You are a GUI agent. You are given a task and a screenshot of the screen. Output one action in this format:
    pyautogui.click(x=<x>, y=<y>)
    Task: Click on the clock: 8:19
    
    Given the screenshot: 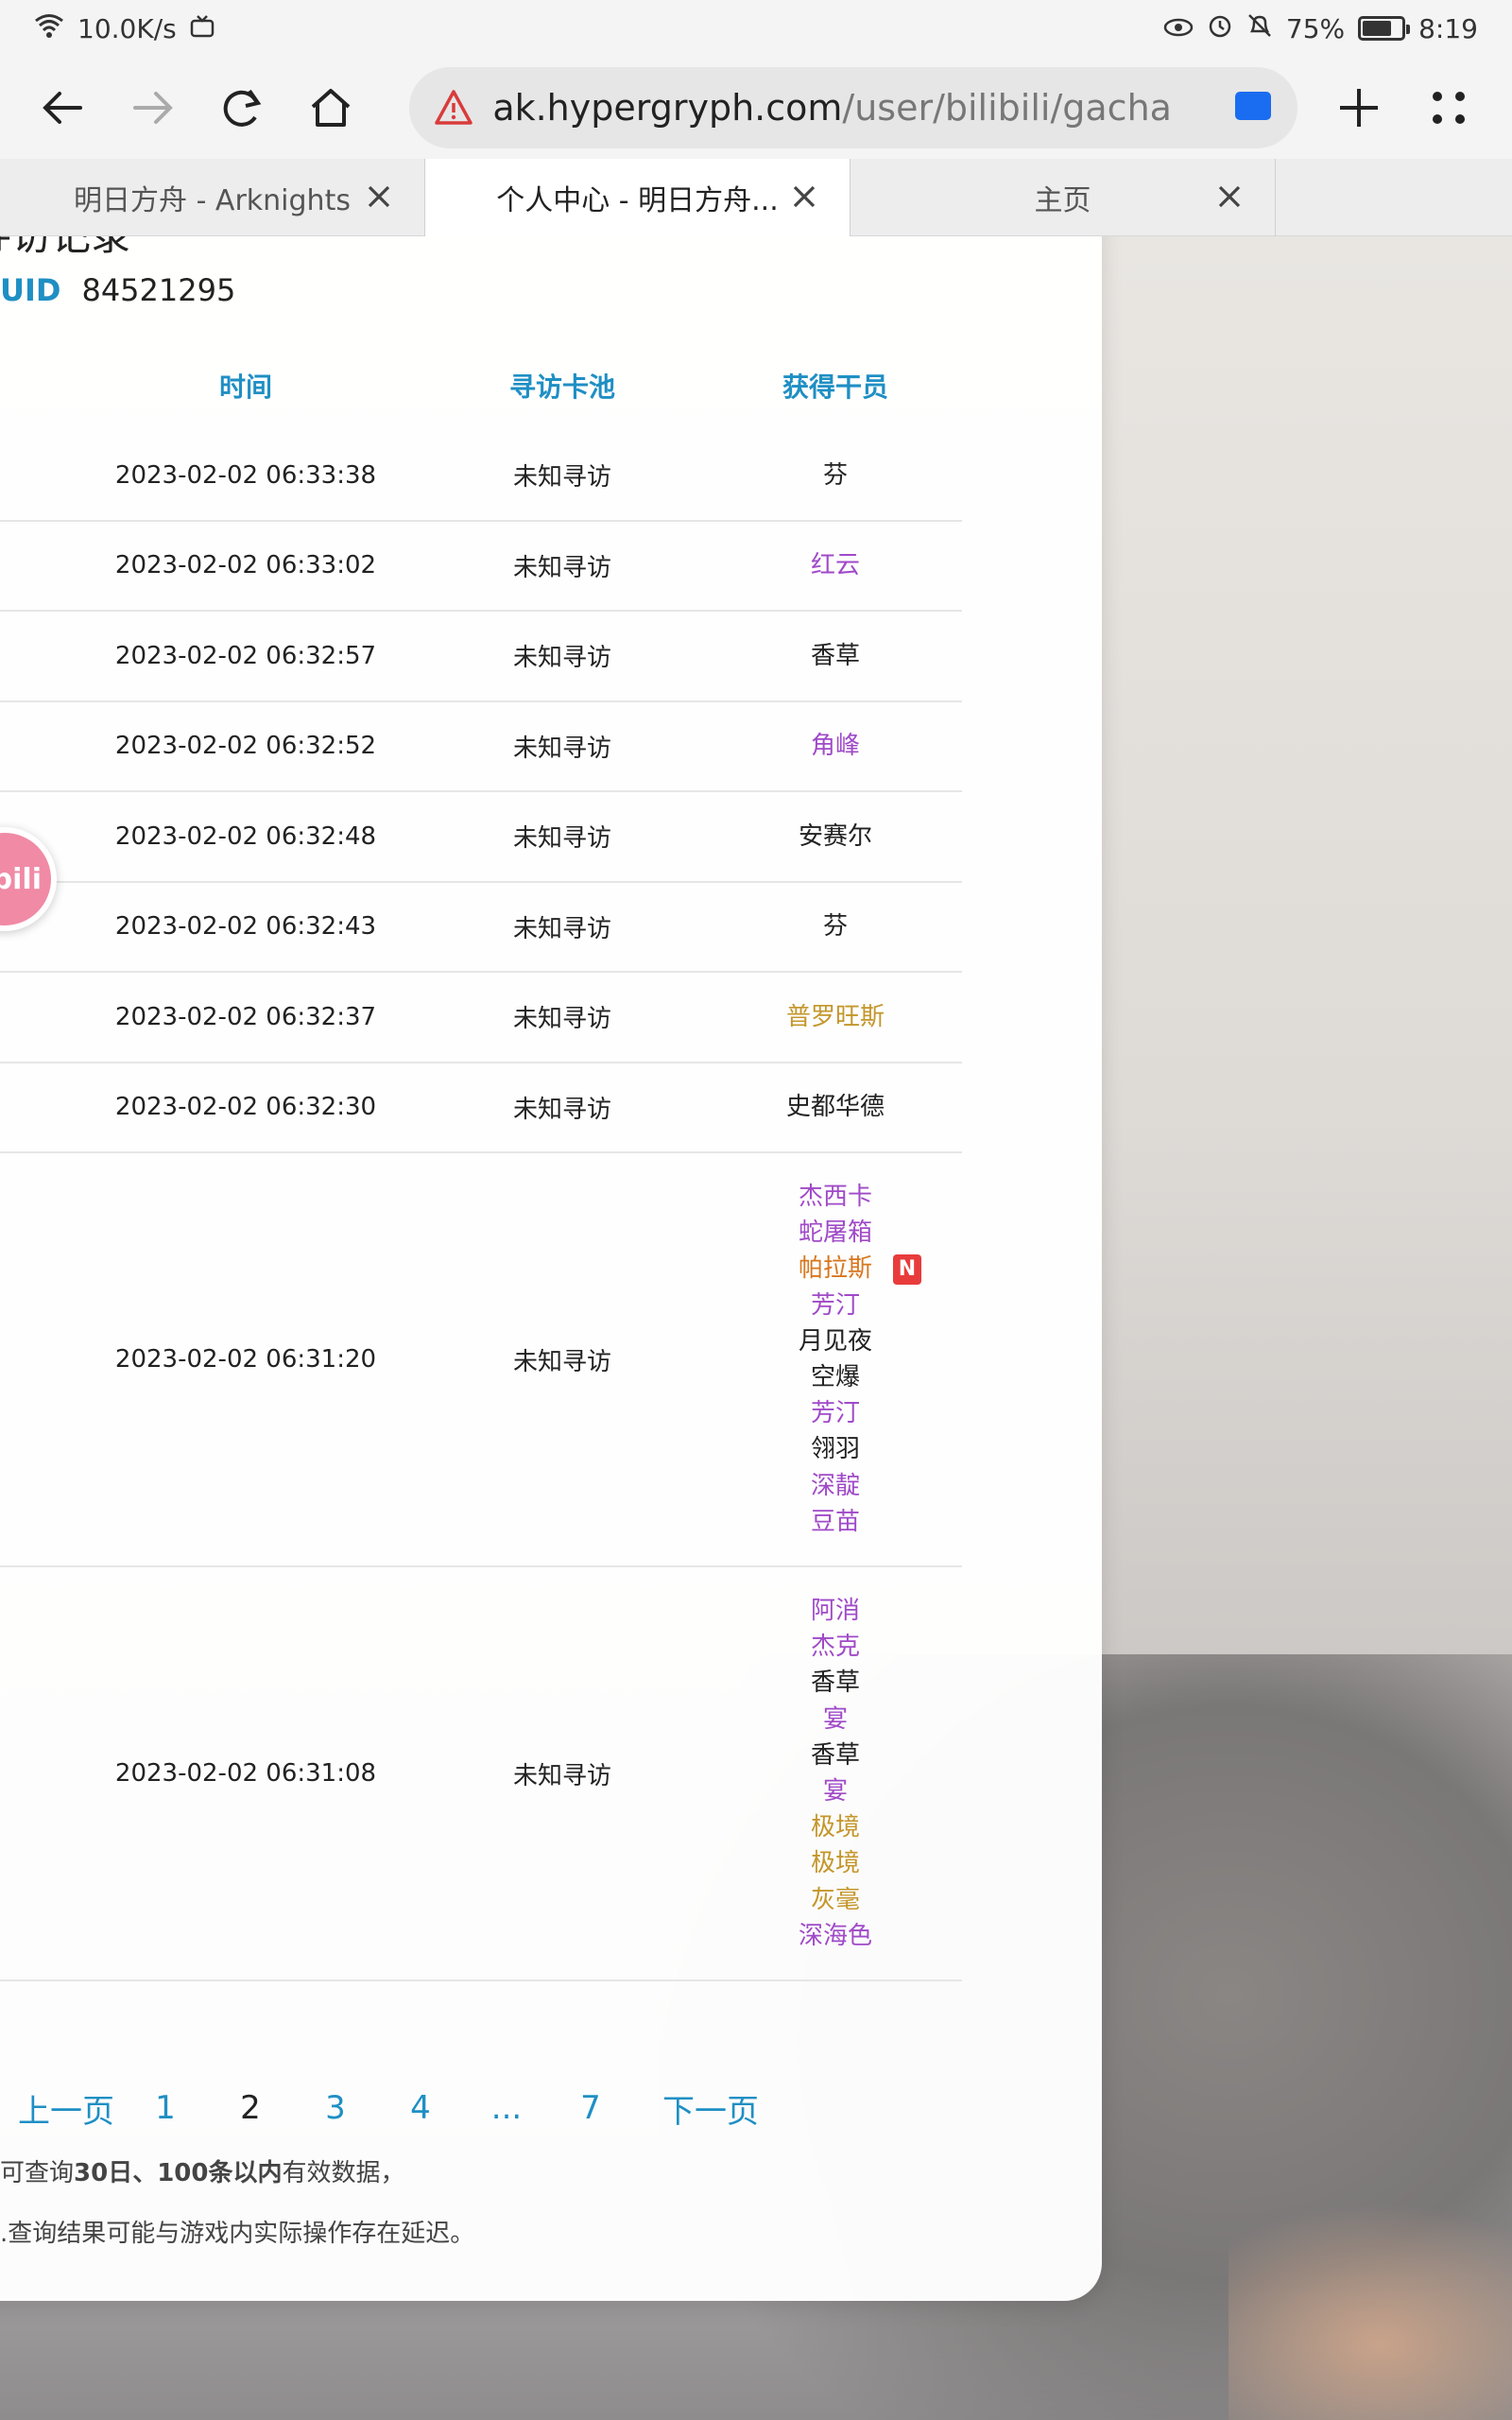 What is the action you would take?
    pyautogui.click(x=1448, y=28)
    